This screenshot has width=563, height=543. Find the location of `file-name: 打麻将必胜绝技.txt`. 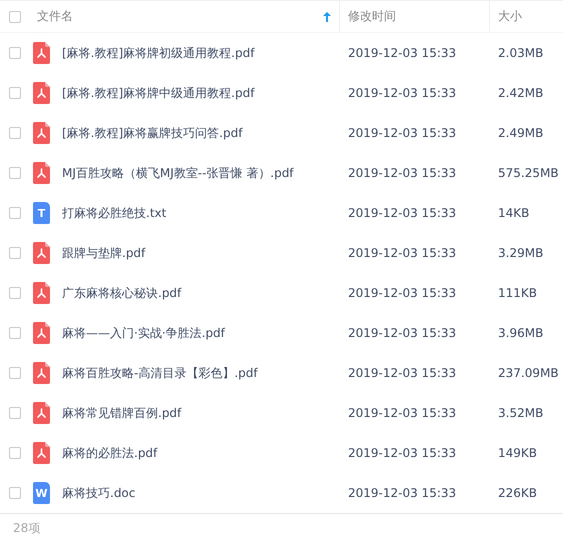

file-name: 打麻将必胜绝技.txt is located at coordinates (114, 213).